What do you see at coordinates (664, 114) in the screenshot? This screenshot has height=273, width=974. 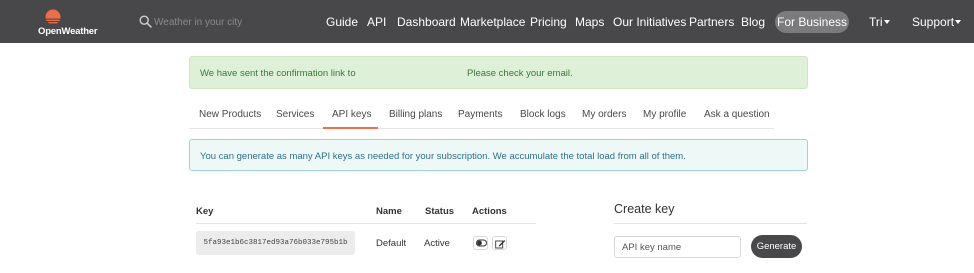 I see `tab-my-profile: My profile` at bounding box center [664, 114].